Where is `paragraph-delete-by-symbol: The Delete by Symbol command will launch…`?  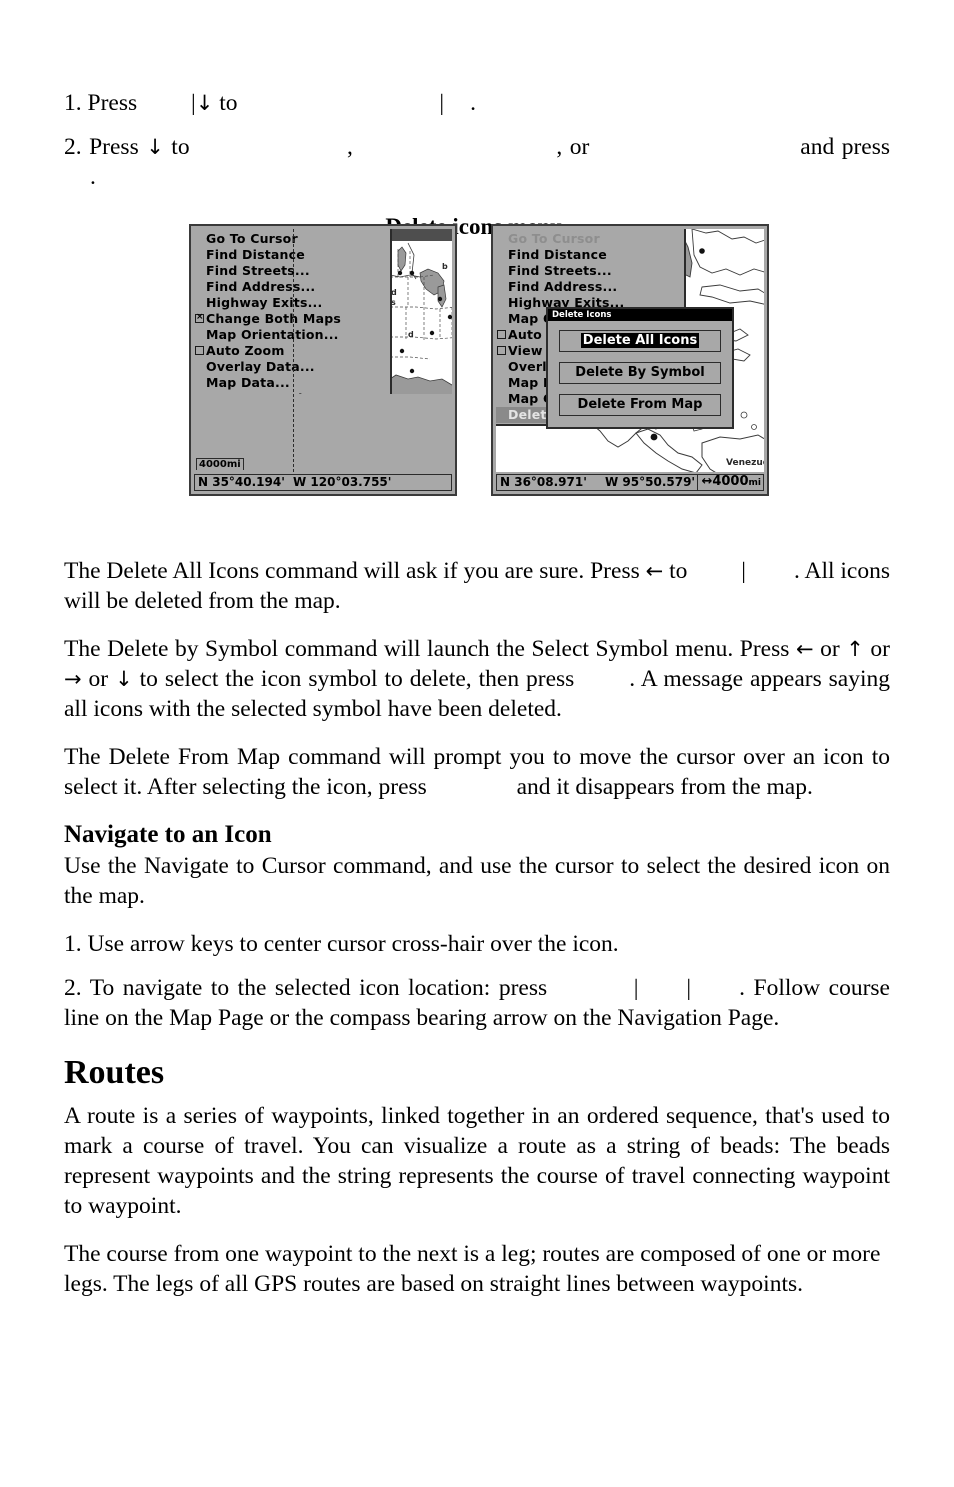 paragraph-delete-by-symbol: The Delete by Symbol command will launch… is located at coordinates (477, 679).